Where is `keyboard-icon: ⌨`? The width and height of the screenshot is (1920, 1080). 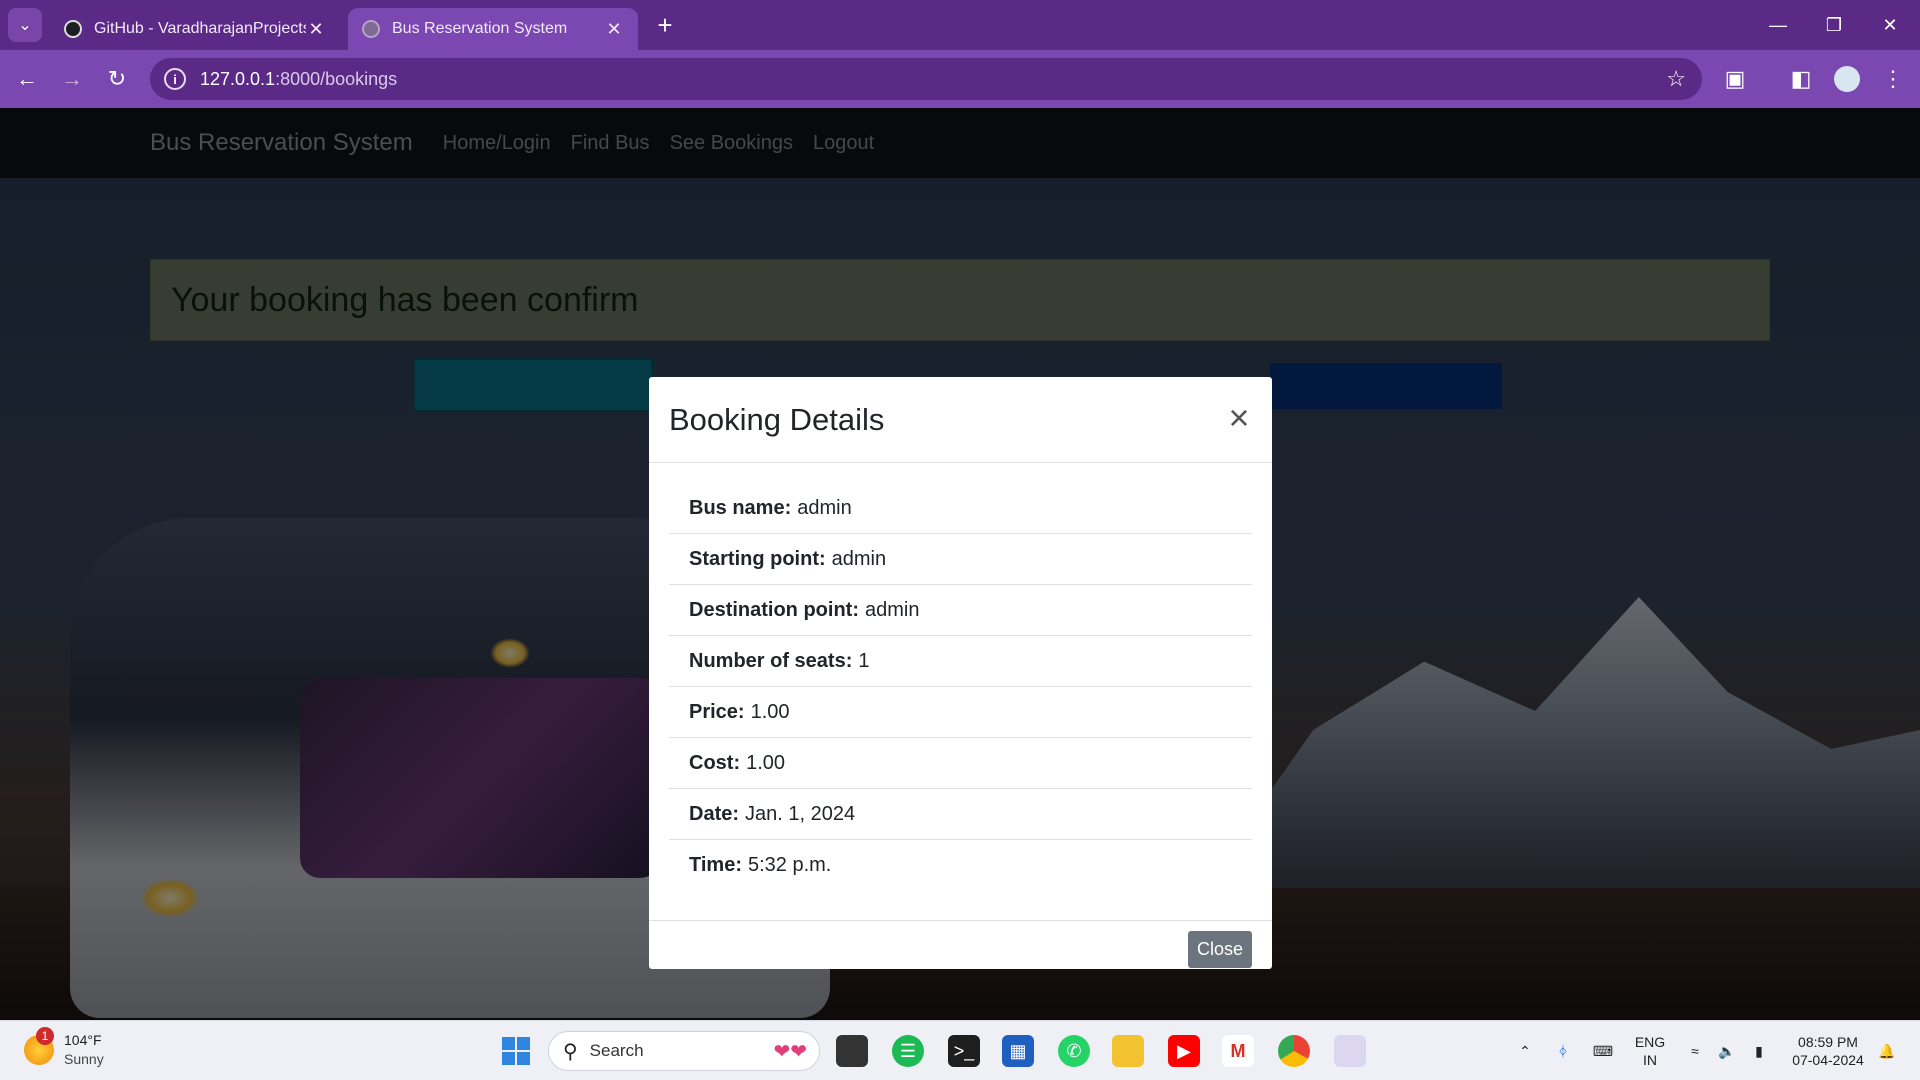
keyboard-icon: ⌨ is located at coordinates (1603, 1050).